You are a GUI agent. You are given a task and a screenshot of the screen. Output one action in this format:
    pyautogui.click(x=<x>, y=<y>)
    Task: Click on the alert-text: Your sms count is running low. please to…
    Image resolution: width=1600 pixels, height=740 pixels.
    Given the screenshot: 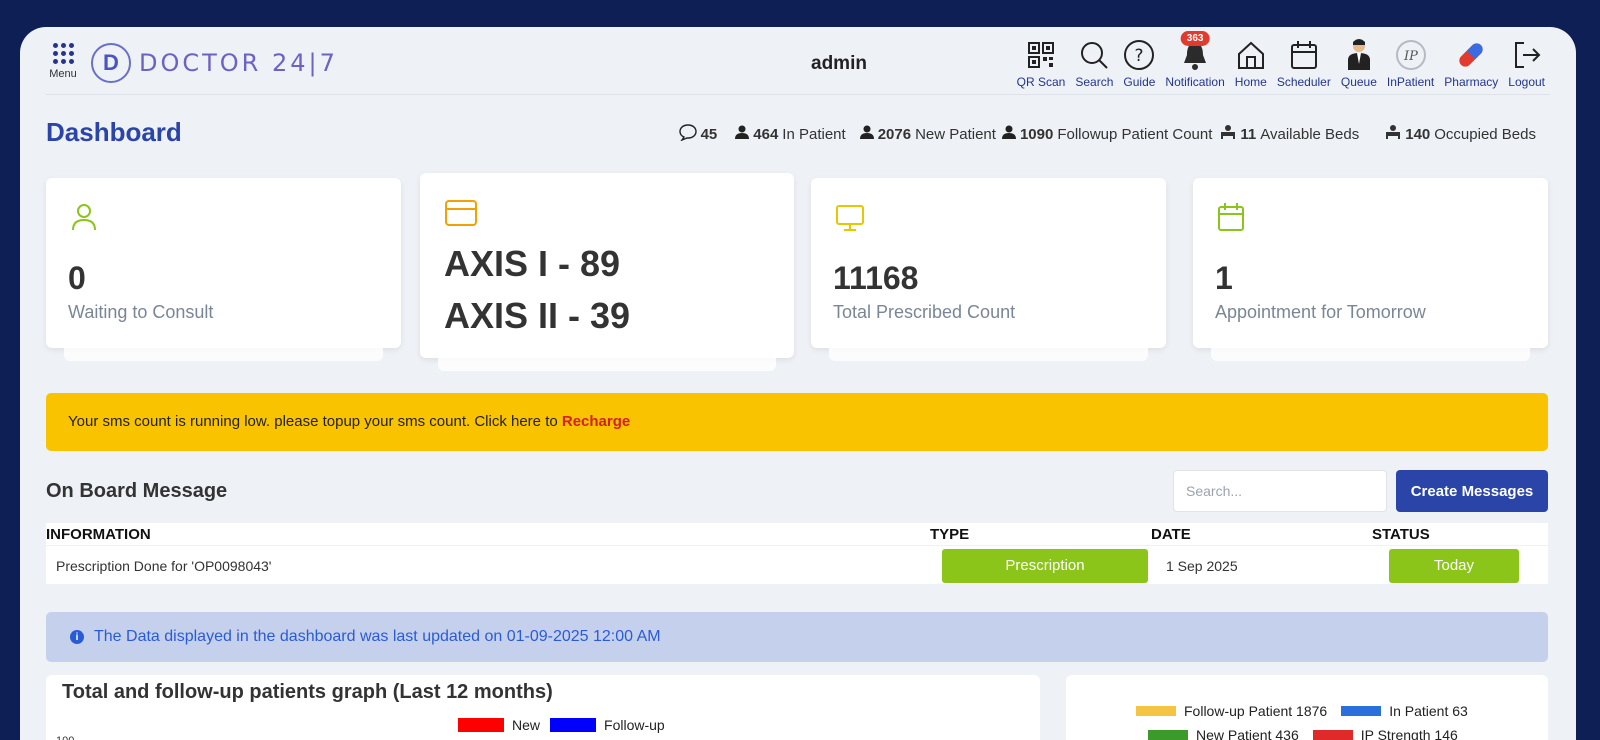 What is the action you would take?
    pyautogui.click(x=315, y=421)
    